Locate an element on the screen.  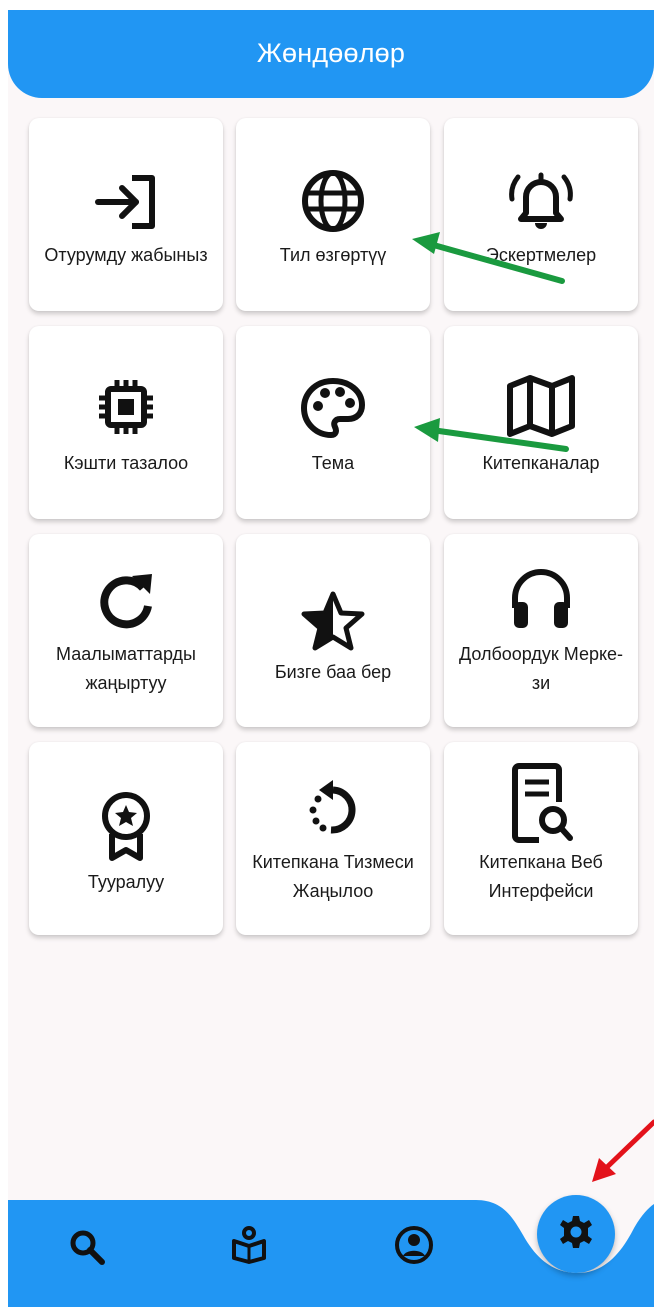
tile-label: Китепкана Тизмеси Жаңылоо is located at coordinates (333, 876).